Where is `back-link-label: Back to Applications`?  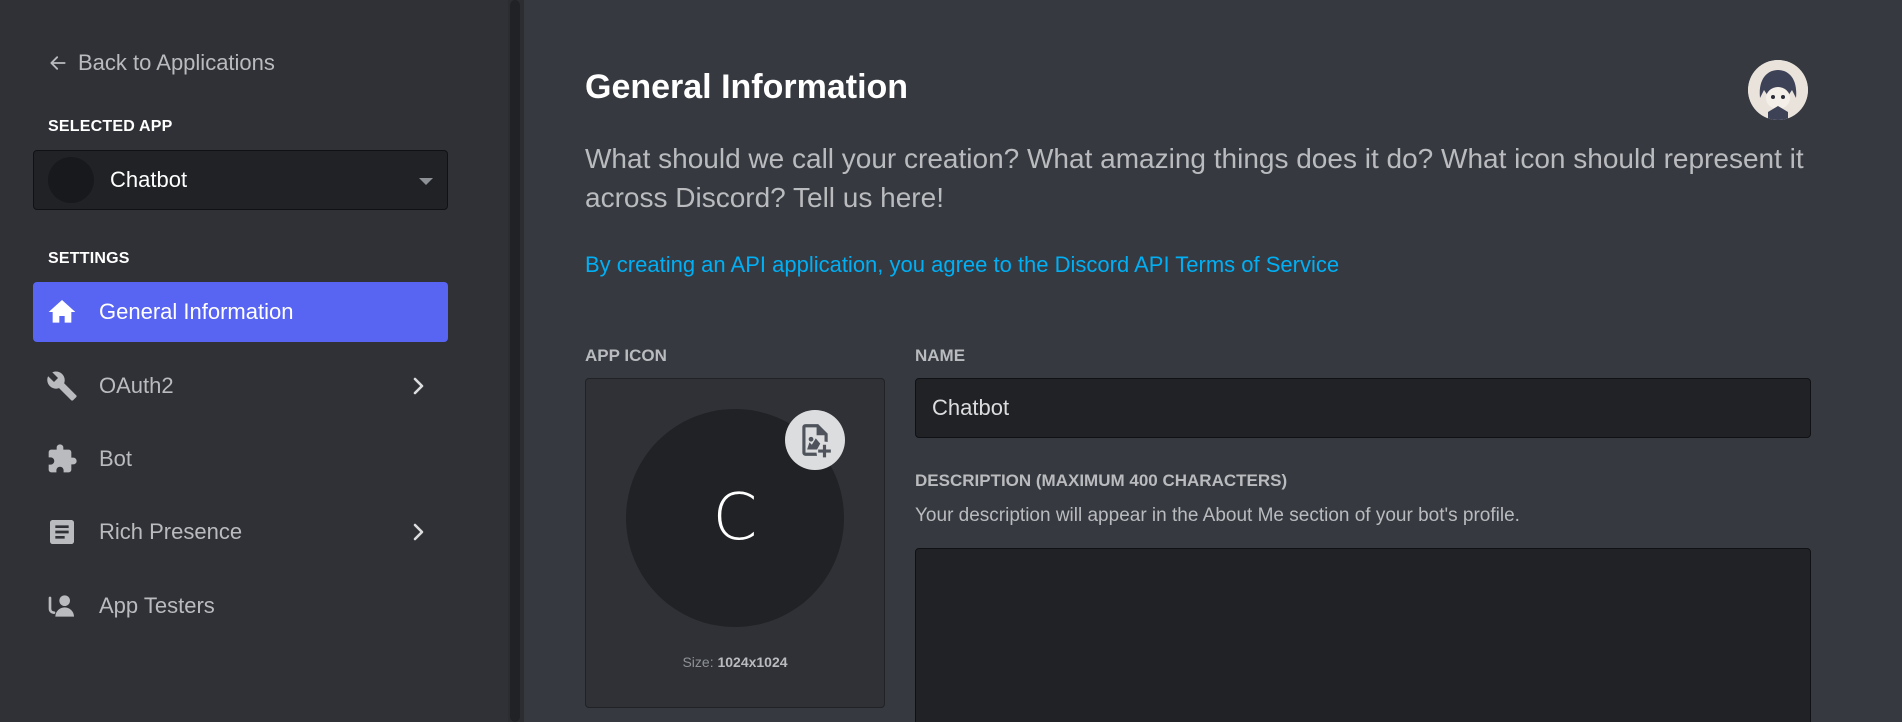 back-link-label: Back to Applications is located at coordinates (176, 62).